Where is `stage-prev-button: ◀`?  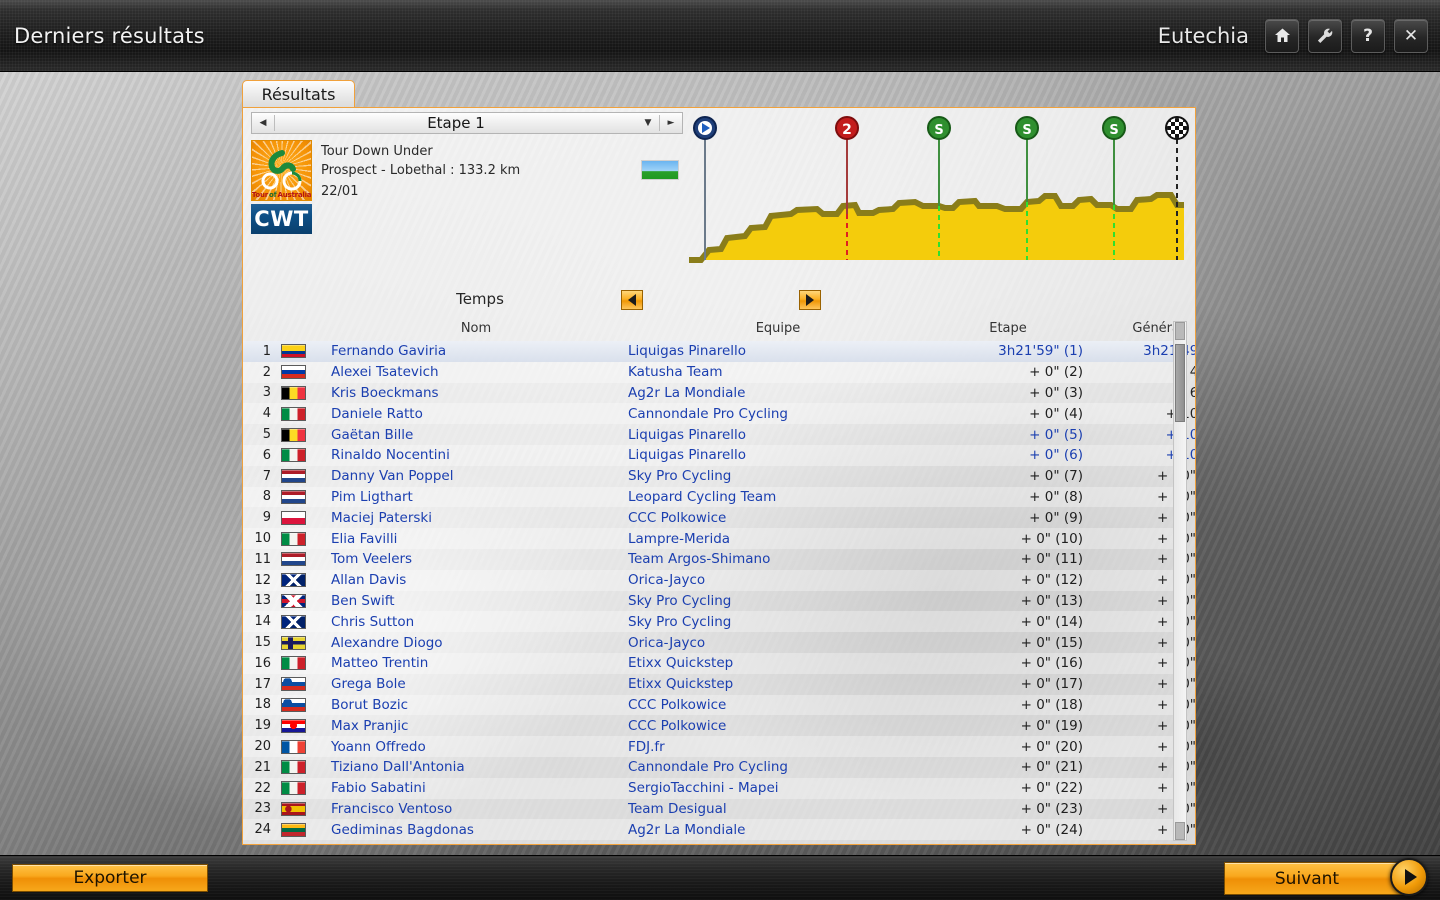 stage-prev-button: ◀ is located at coordinates (263, 123).